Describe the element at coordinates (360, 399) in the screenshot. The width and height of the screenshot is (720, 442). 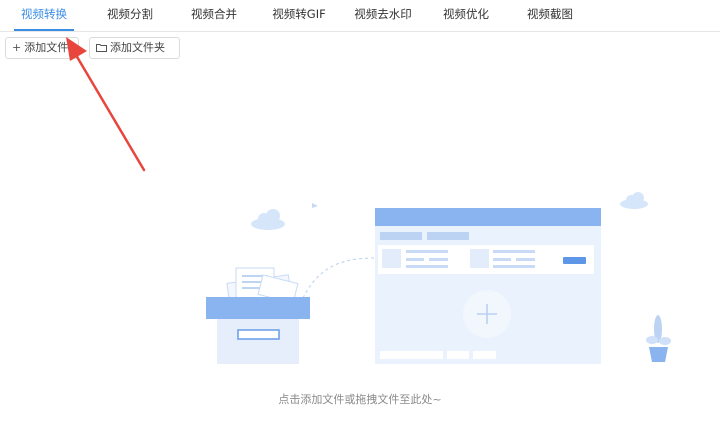
I see `drop-zone-hint: 点击添加文件或拖拽文件至此处~` at that location.